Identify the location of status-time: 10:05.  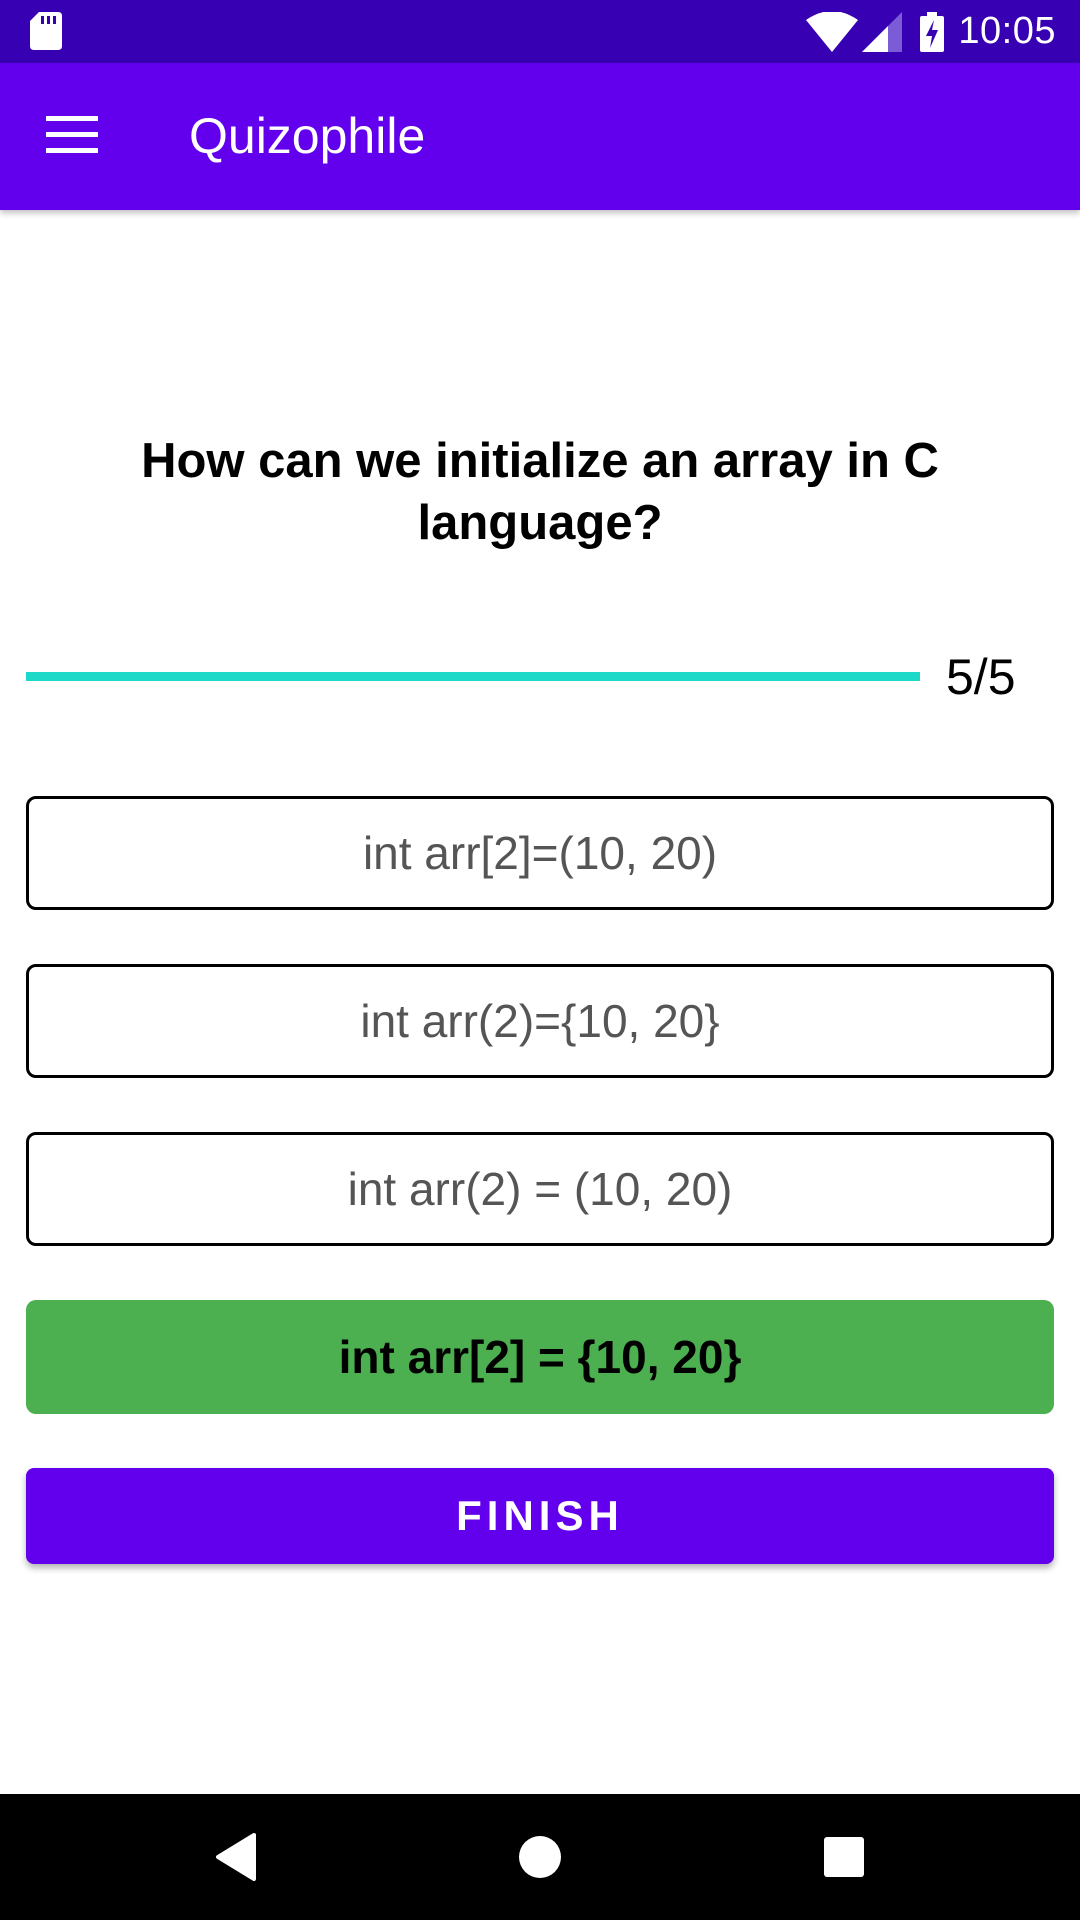
(1007, 31).